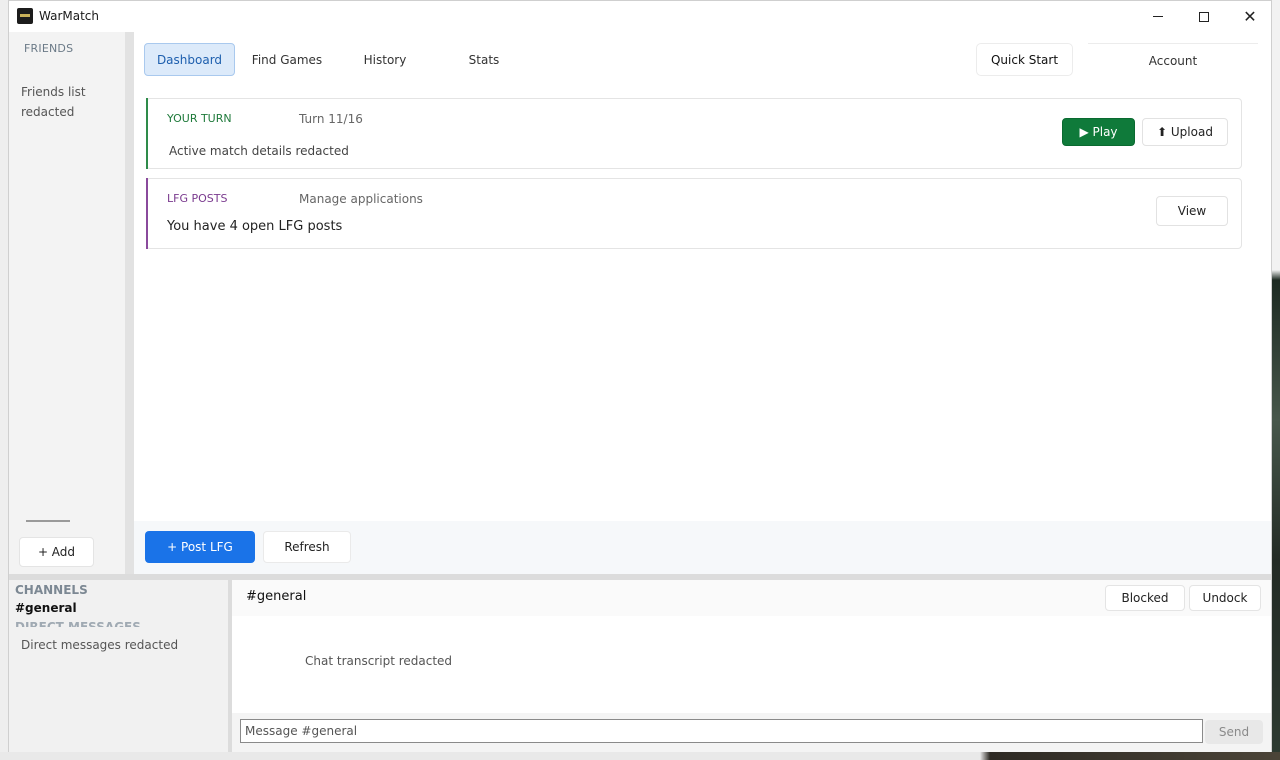  Describe the element at coordinates (1234, 732) in the screenshot. I see `send-button: Send` at that location.